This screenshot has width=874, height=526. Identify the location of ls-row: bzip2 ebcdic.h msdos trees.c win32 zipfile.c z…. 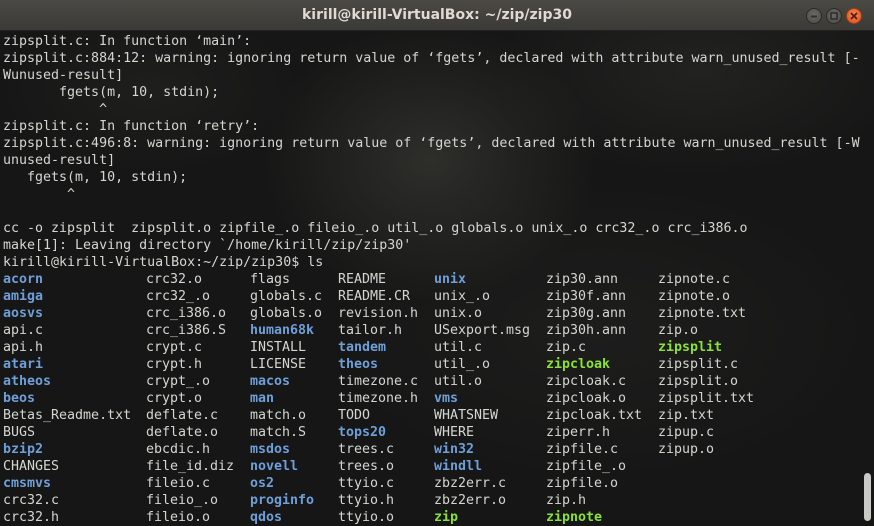
(433, 449).